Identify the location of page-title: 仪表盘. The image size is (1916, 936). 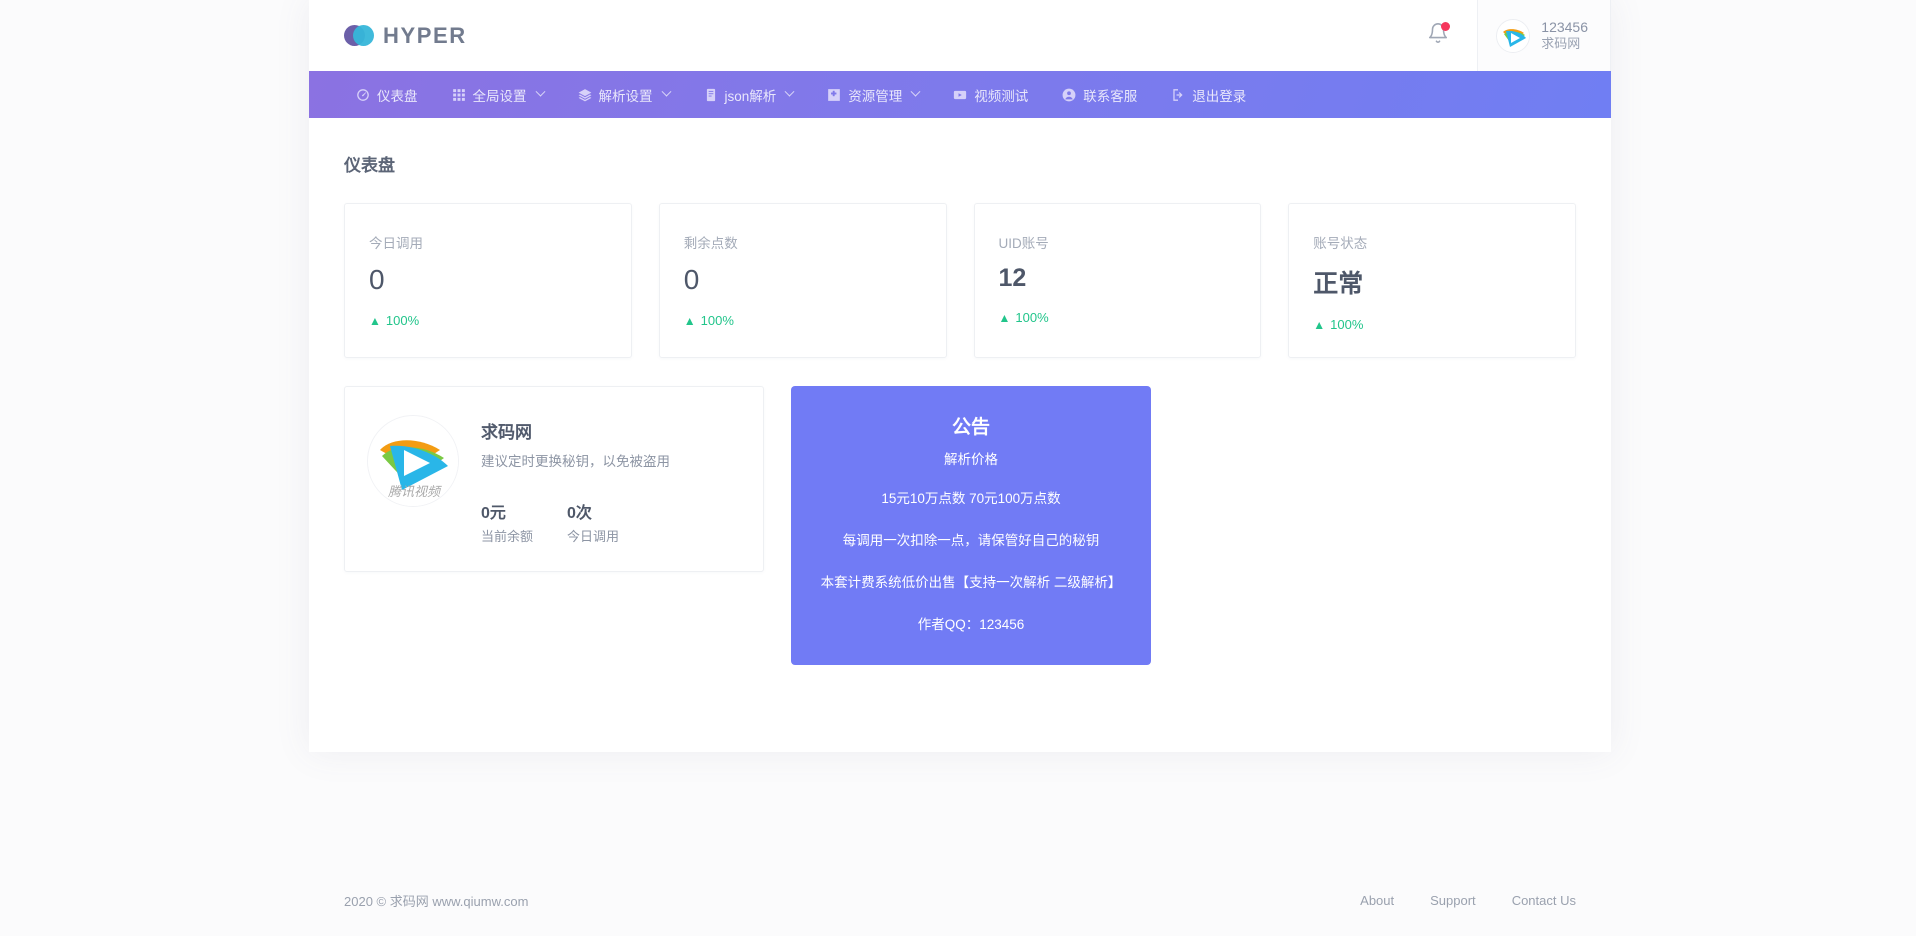
(369, 165).